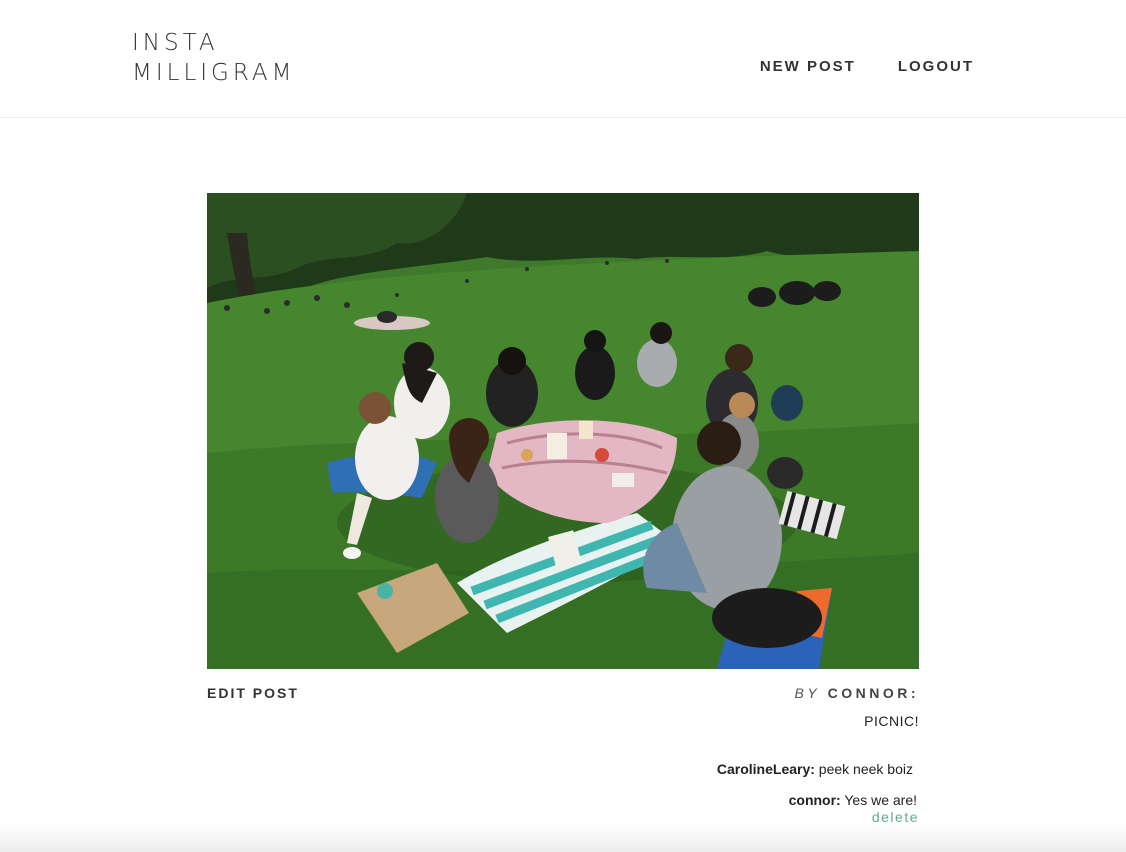 This screenshot has width=1126, height=852. Describe the element at coordinates (873, 693) in the screenshot. I see `author-name: CONNOR:` at that location.